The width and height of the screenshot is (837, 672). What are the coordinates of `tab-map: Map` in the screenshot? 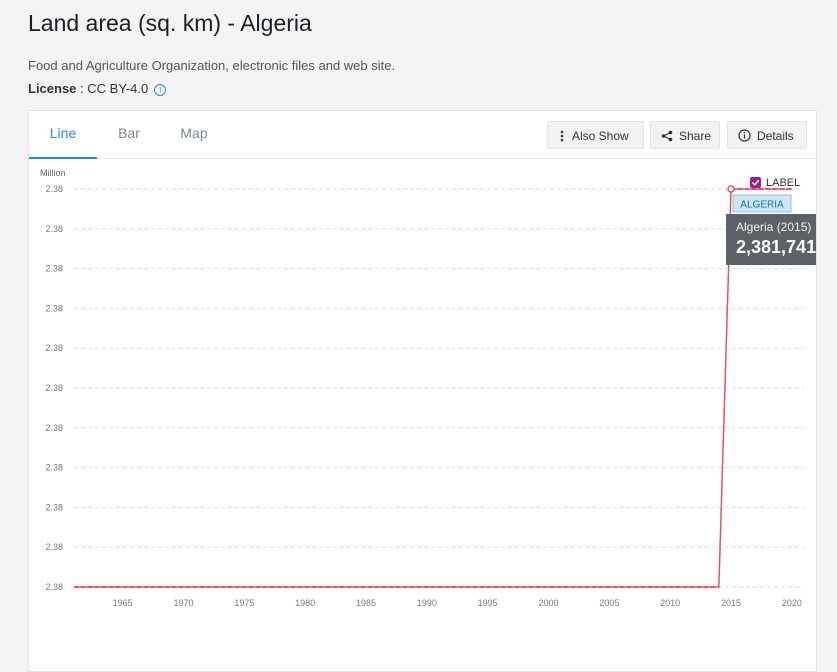 It's located at (194, 134).